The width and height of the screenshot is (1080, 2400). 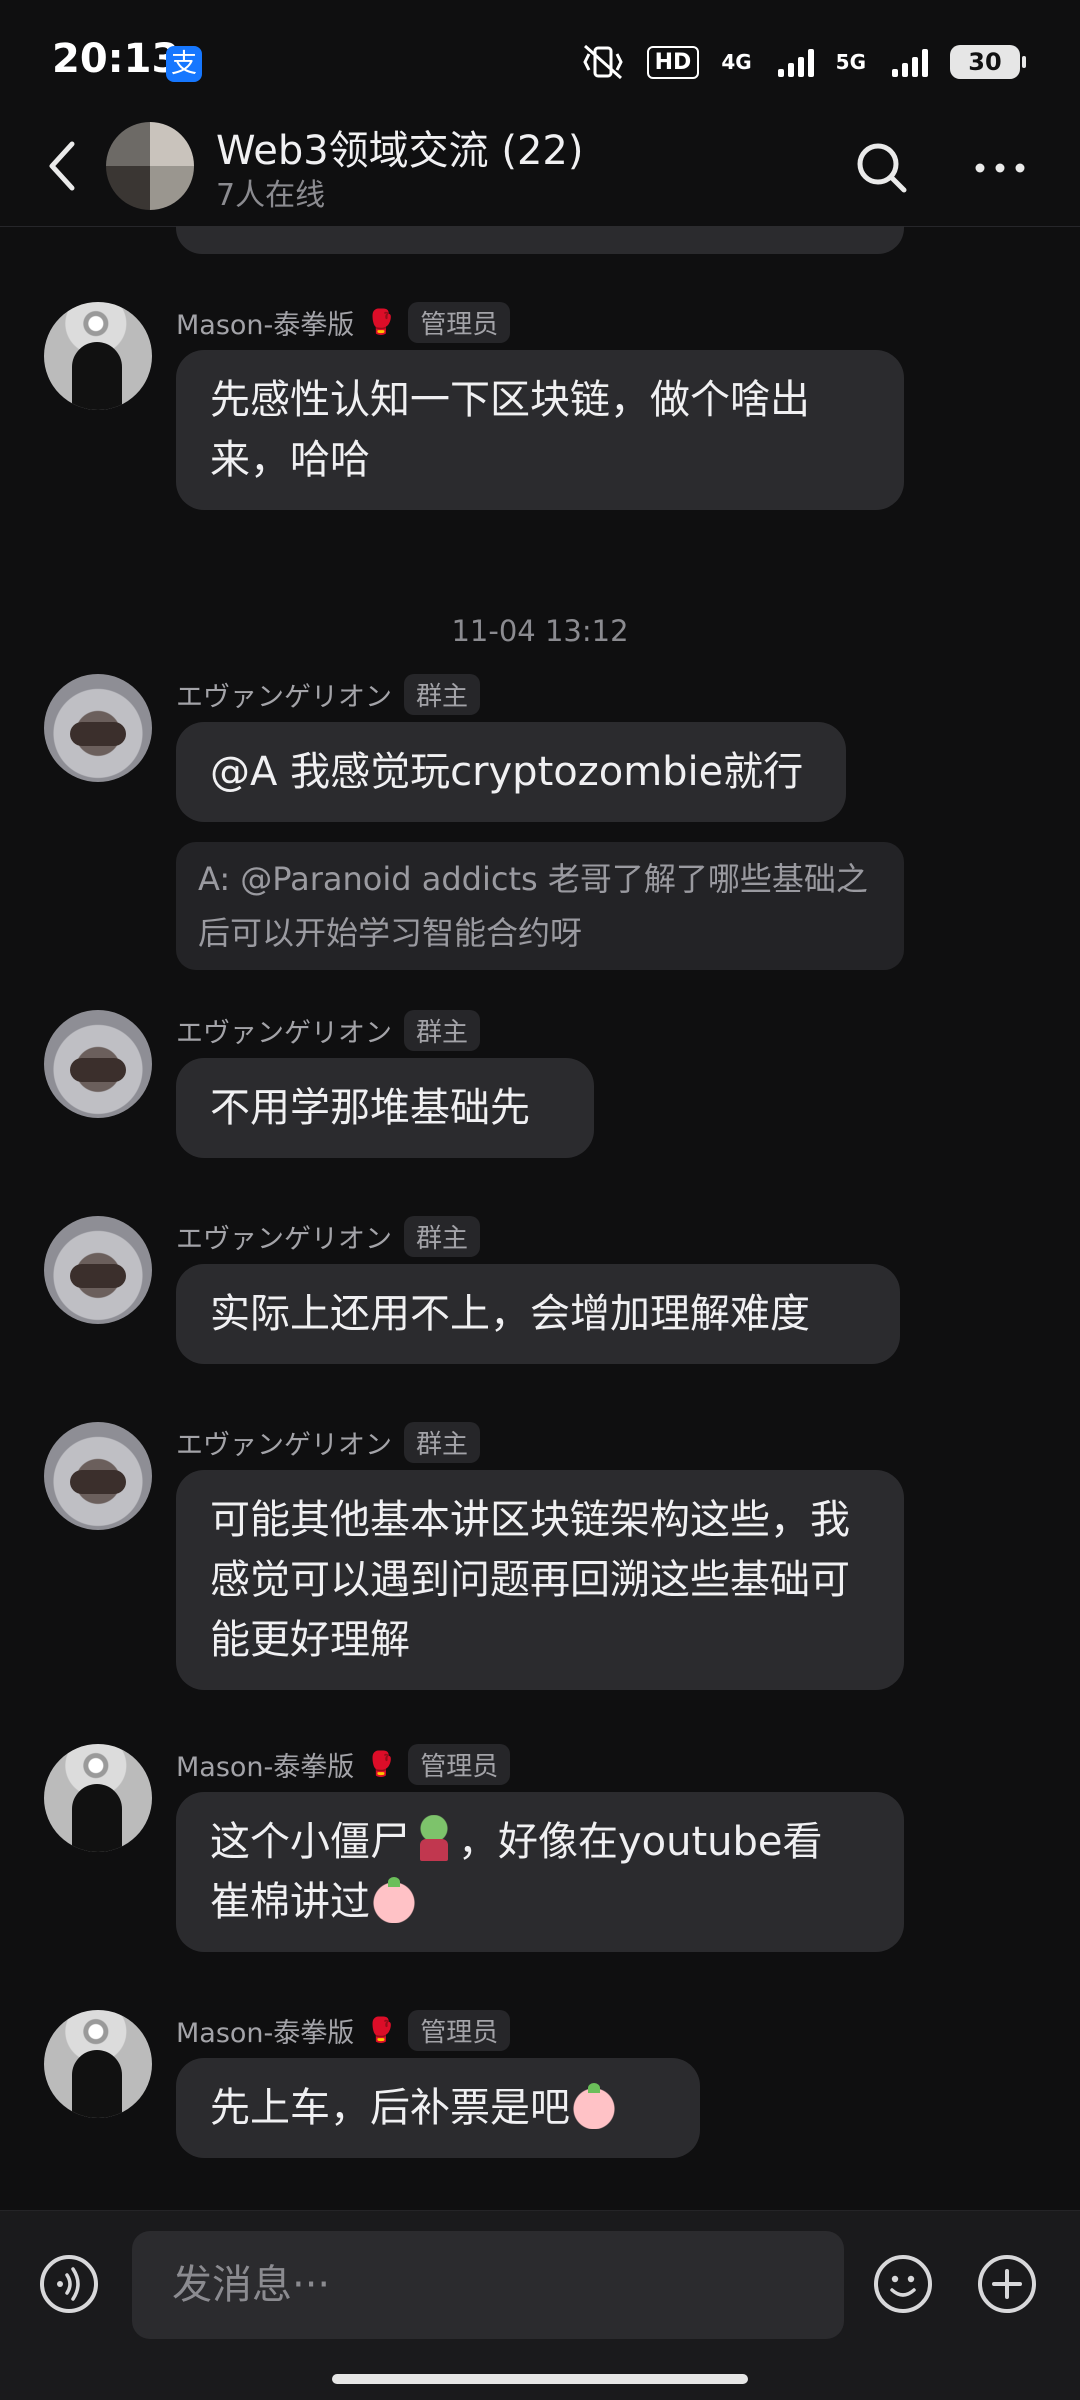 I want to click on more-options-icon, so click(x=1000, y=168).